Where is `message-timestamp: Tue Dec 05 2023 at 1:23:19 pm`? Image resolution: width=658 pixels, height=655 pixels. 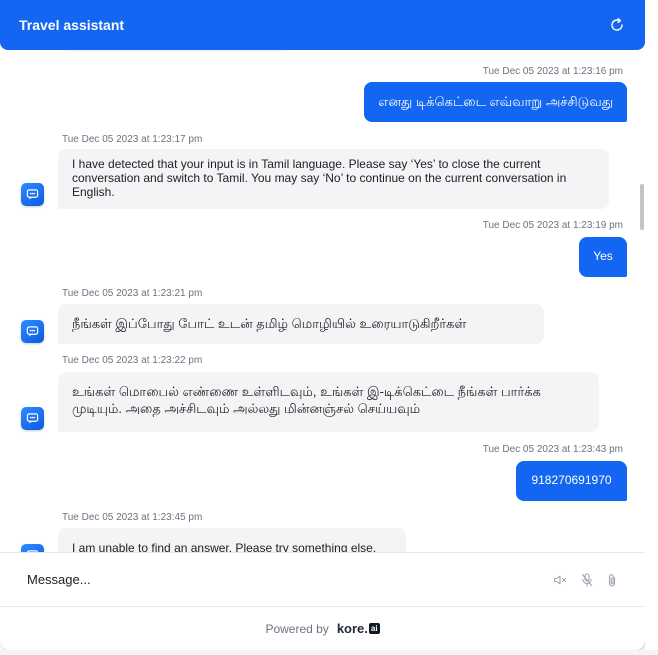
message-timestamp: Tue Dec 05 2023 at 1:23:19 pm is located at coordinates (552, 225).